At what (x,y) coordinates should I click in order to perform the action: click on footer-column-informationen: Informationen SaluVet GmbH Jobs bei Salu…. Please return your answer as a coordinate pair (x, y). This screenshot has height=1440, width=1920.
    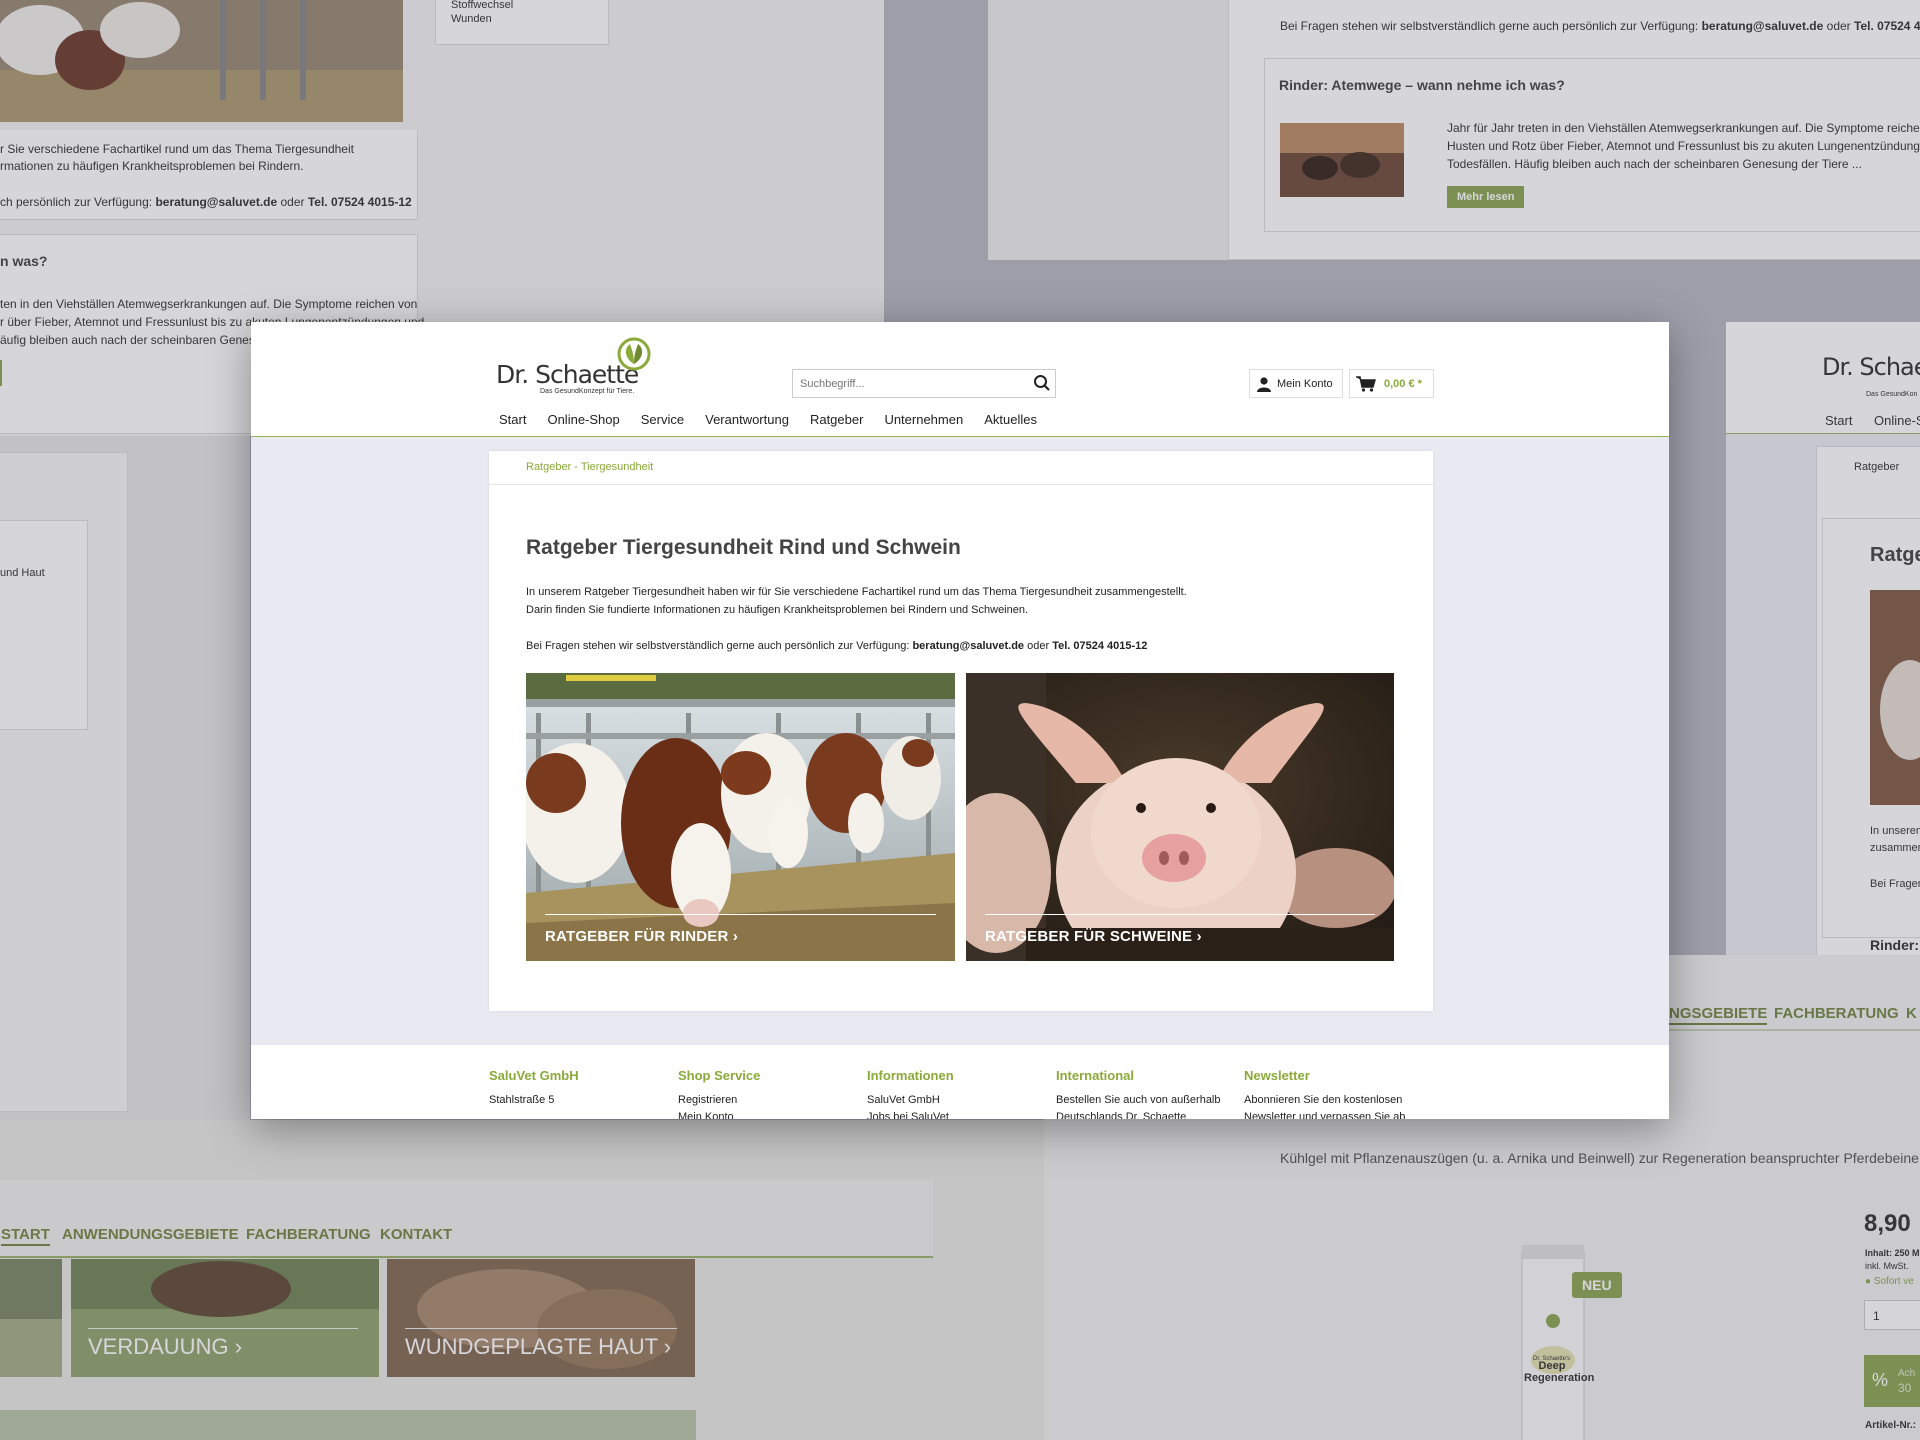
    Looking at the image, I should click on (910, 1093).